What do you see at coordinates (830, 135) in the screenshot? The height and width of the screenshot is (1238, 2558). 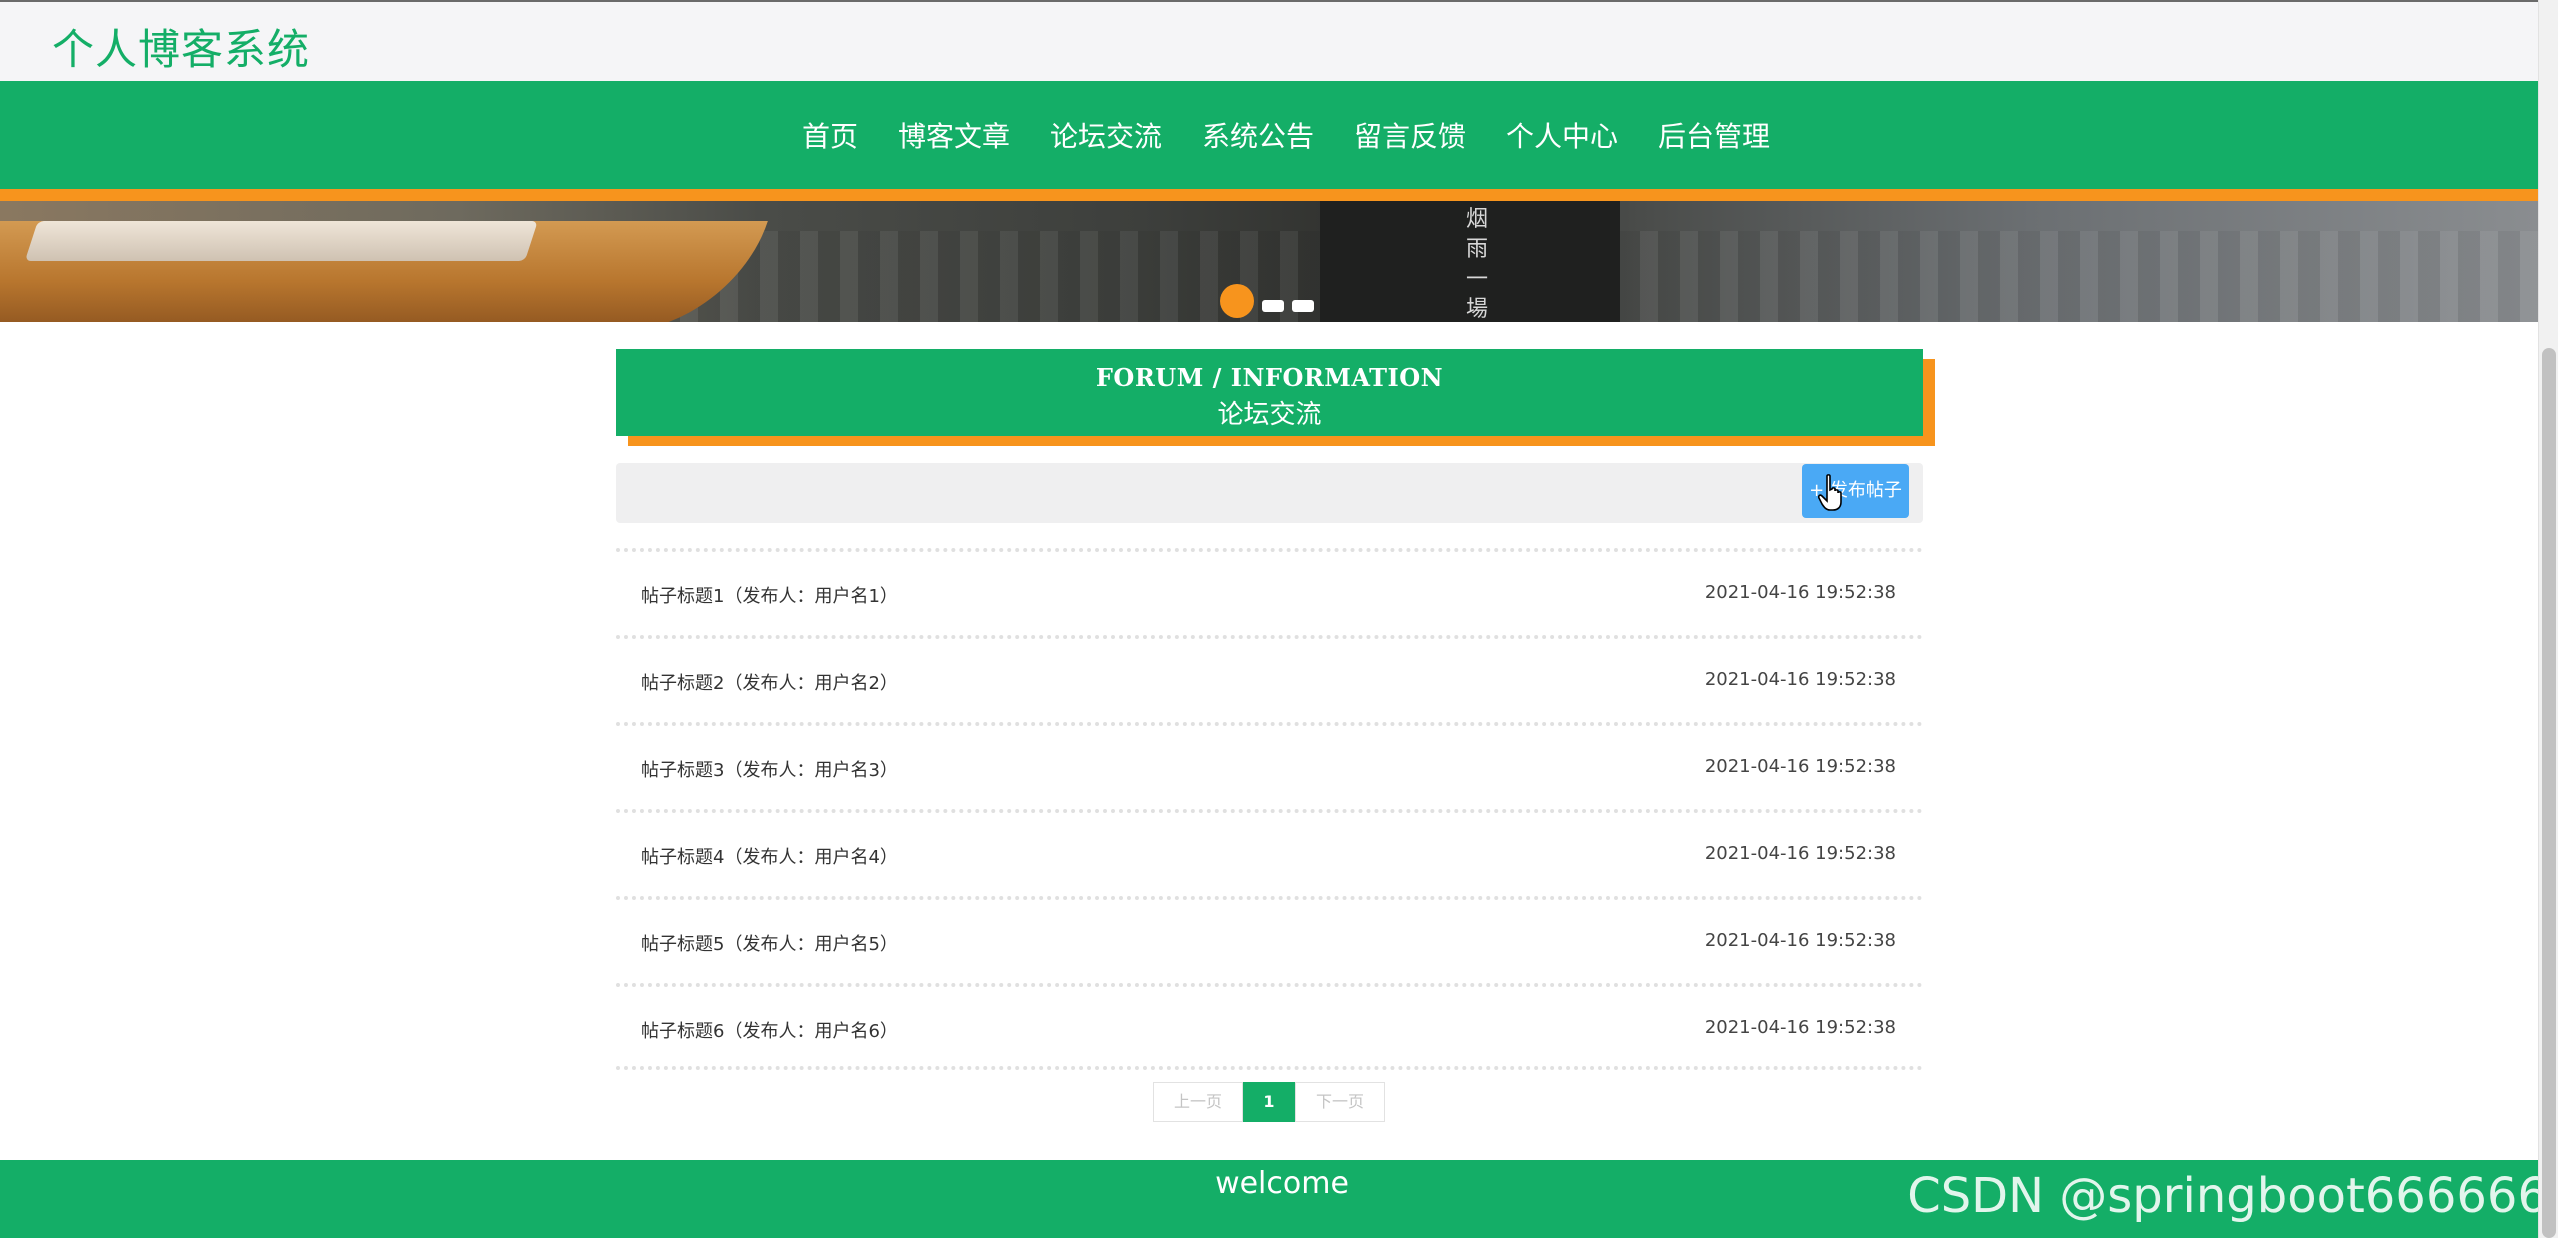 I see `nav-item-home: 首页` at bounding box center [830, 135].